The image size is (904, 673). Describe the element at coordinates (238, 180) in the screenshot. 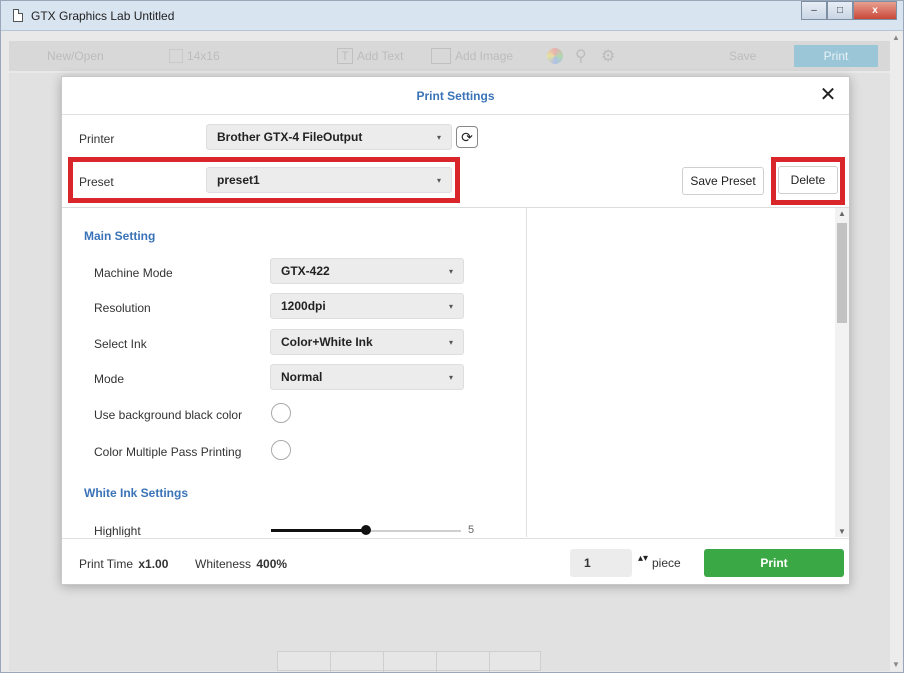

I see `preset-value: preset1` at that location.